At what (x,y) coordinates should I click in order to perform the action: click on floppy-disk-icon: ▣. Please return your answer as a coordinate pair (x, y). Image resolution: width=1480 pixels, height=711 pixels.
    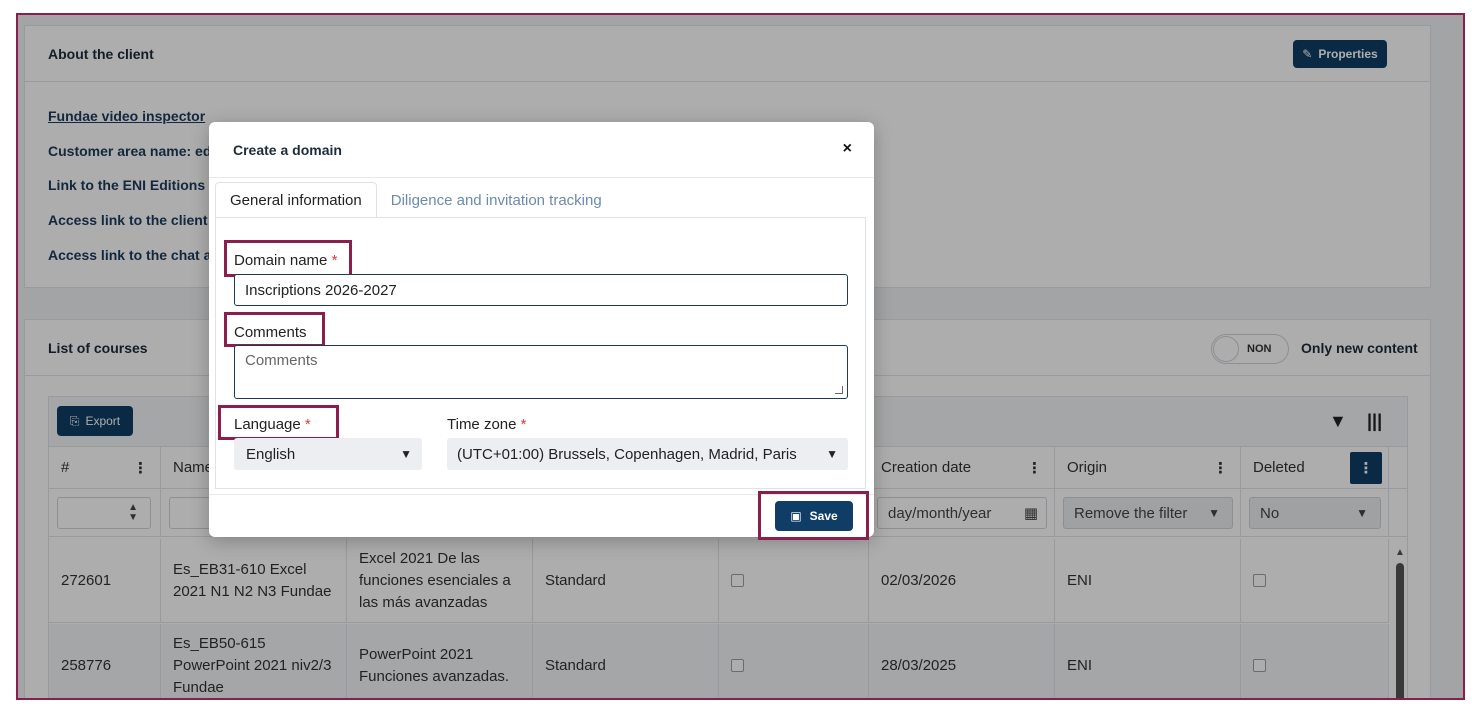
    Looking at the image, I should click on (796, 516).